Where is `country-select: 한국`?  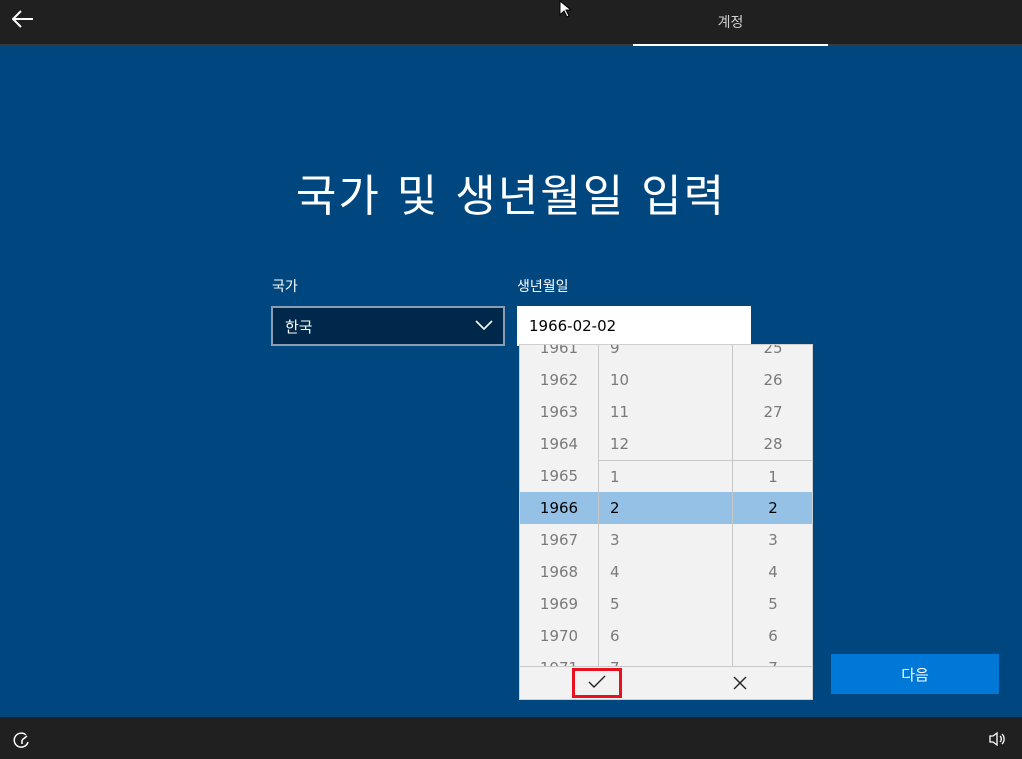
country-select: 한국 is located at coordinates (388, 326).